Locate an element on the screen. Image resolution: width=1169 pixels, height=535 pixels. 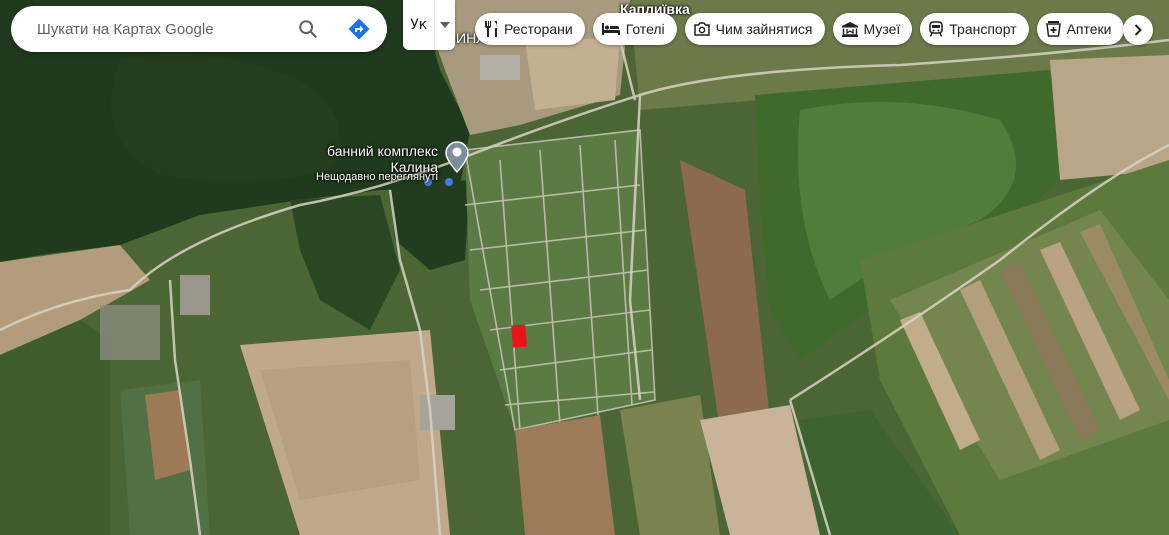
chip-hotels: Готелі is located at coordinates (634, 29).